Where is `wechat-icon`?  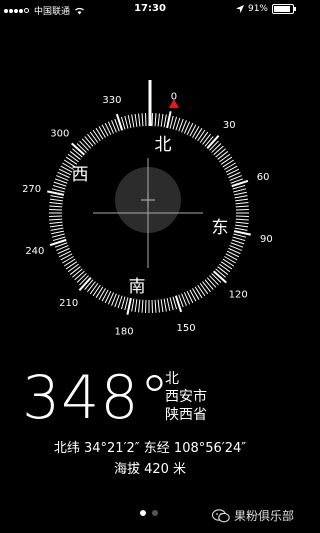
wechat-icon is located at coordinates (220, 515).